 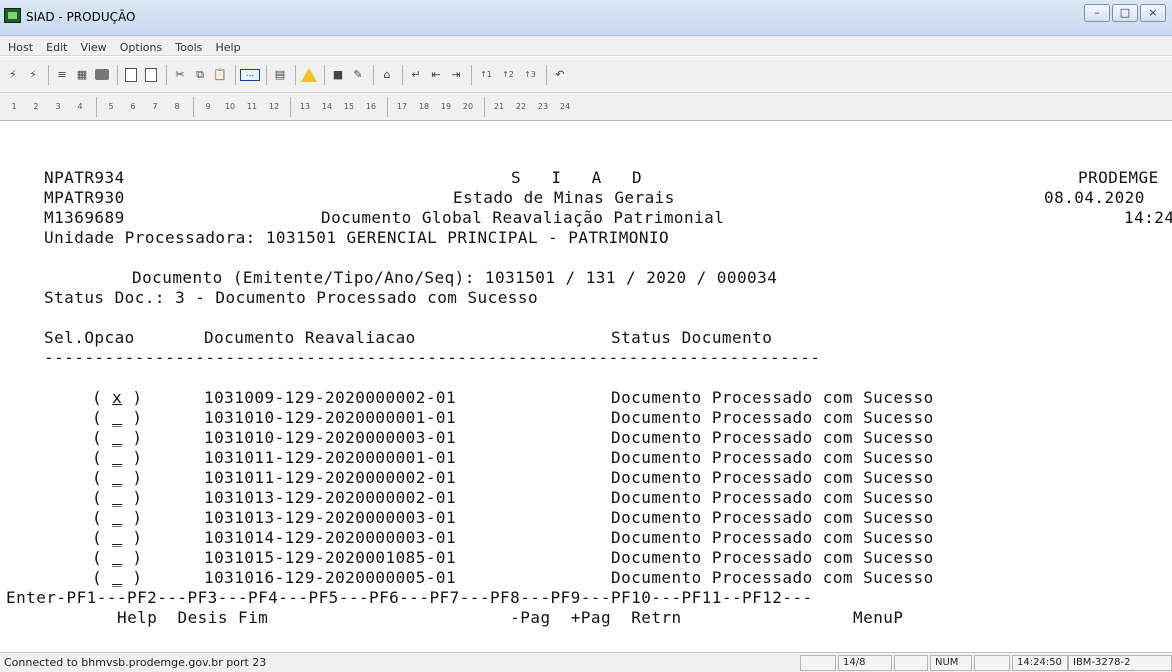 What do you see at coordinates (111, 107) in the screenshot?
I see `pf5-button: 5` at bounding box center [111, 107].